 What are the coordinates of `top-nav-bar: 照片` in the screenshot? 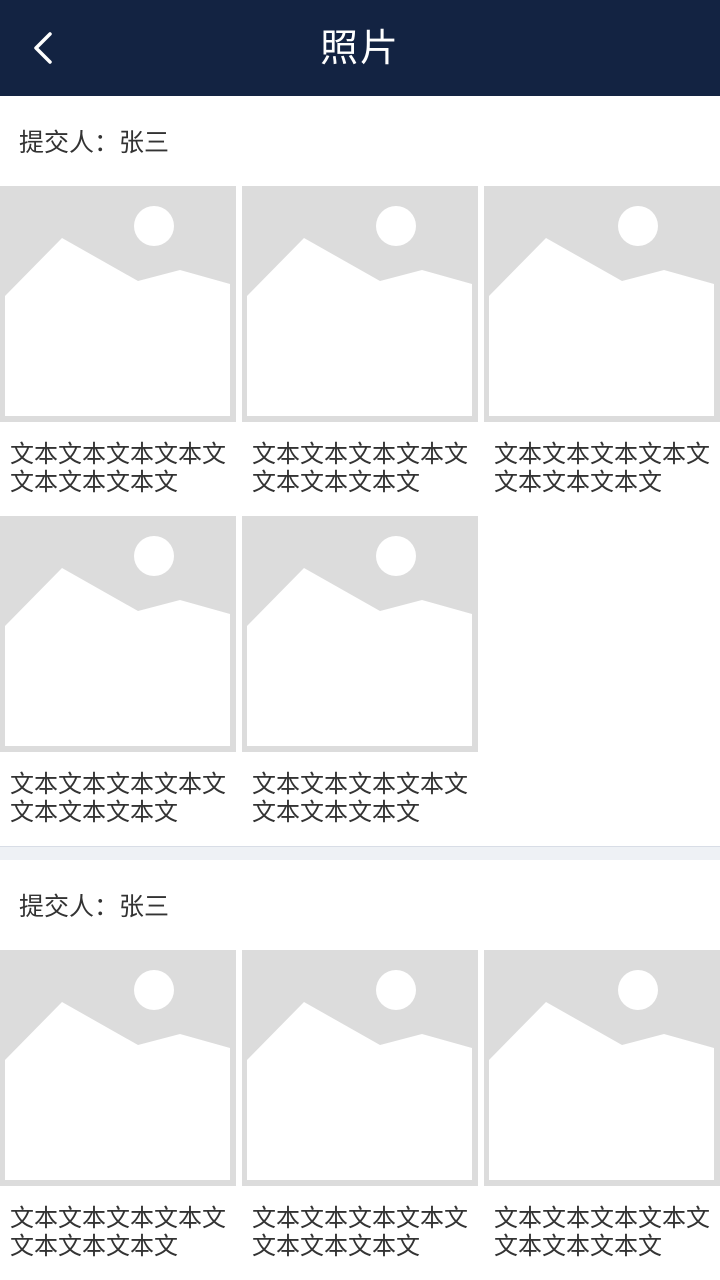 It's located at (360, 48).